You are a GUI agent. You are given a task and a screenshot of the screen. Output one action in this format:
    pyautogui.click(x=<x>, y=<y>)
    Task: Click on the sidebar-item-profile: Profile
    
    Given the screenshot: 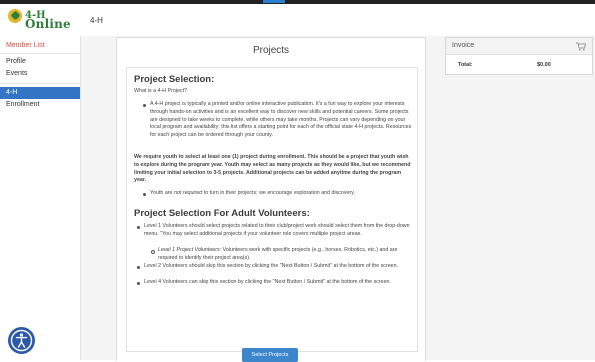 What is the action you would take?
    pyautogui.click(x=16, y=61)
    